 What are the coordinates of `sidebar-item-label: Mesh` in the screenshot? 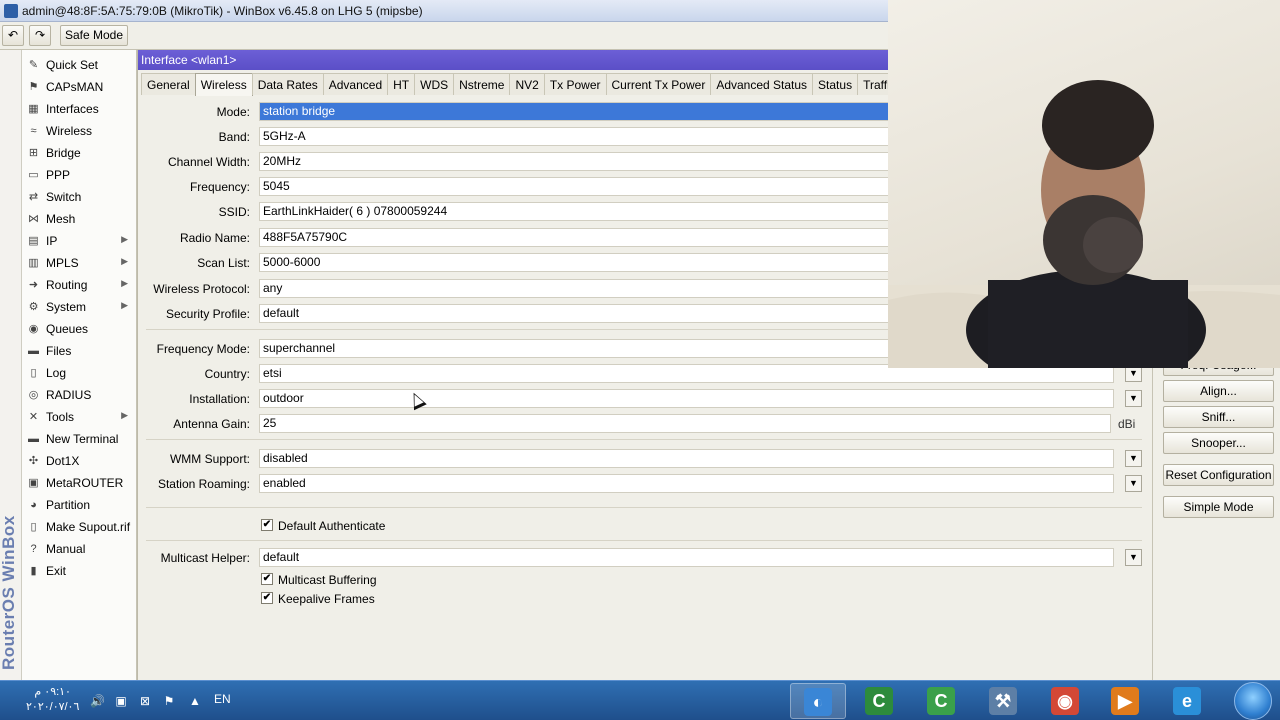 It's located at (61, 219).